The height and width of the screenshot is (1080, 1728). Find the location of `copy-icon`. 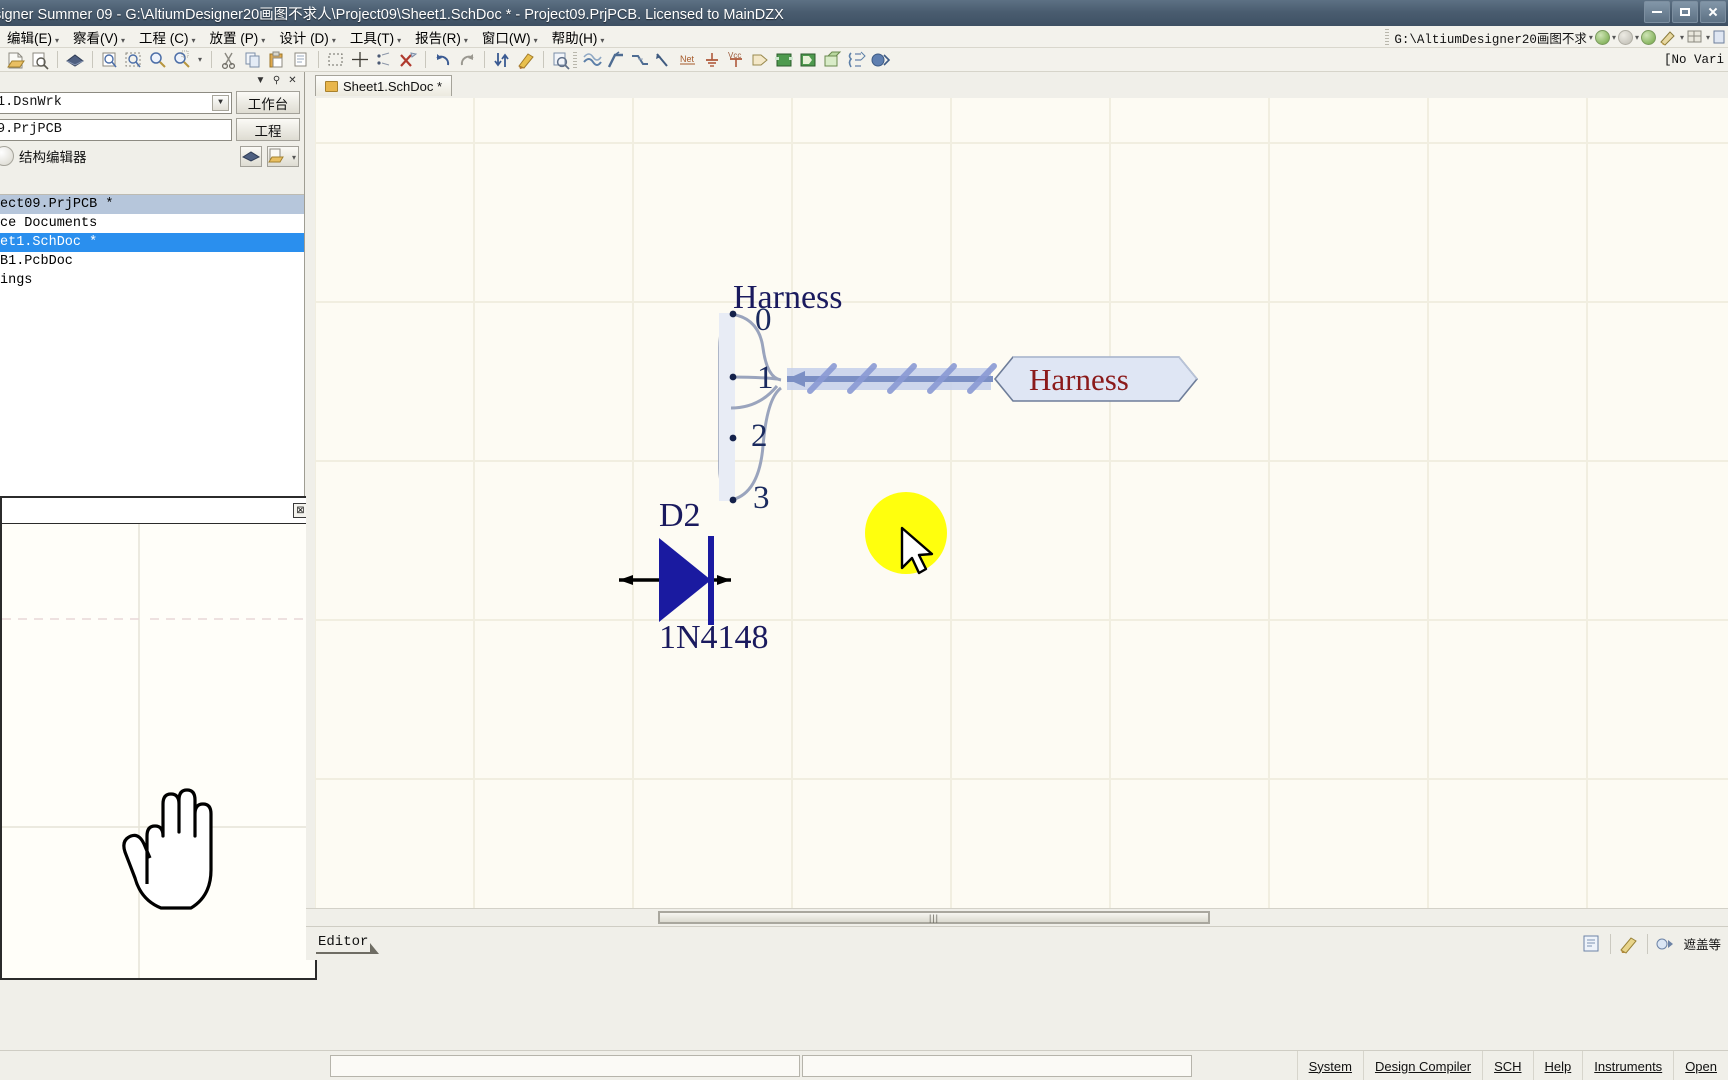

copy-icon is located at coordinates (253, 60).